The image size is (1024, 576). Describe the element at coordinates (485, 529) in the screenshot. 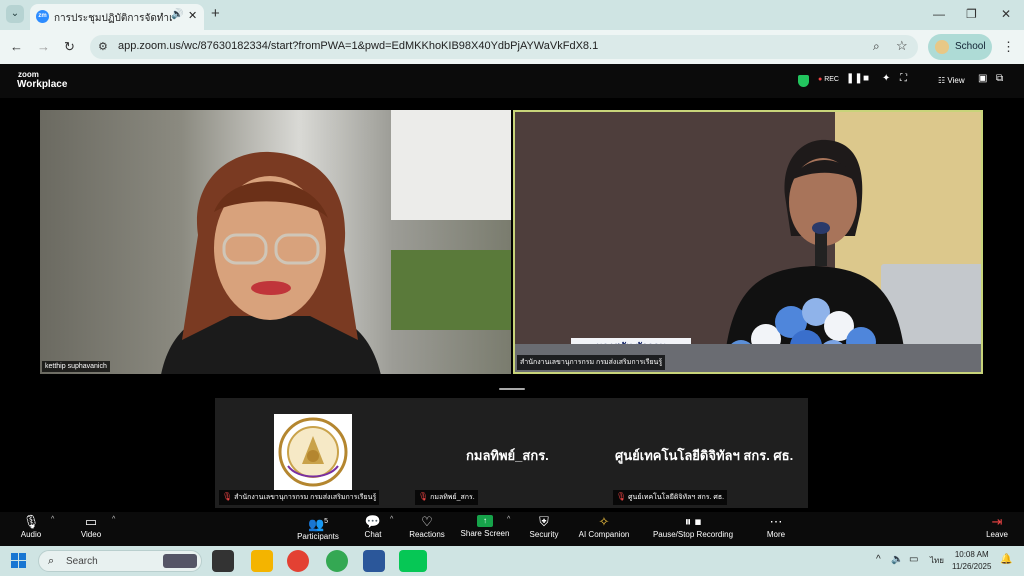

I see `share-screen-button: ↑ Share Screen` at that location.